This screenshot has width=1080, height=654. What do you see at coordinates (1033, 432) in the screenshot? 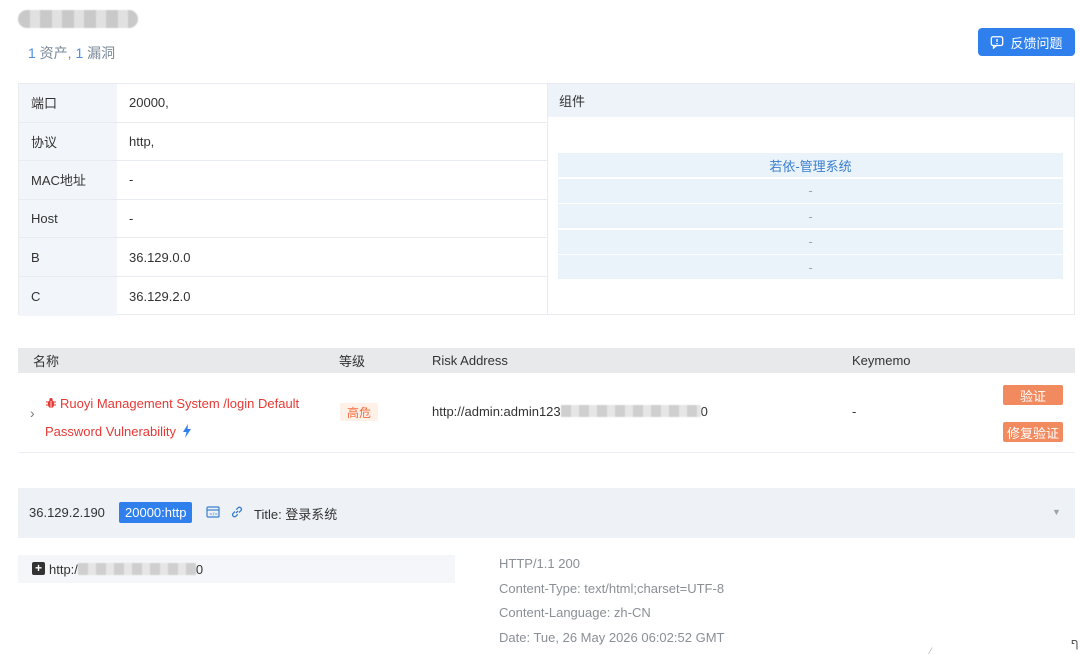
I see `fix-verify-button: 修复验证` at bounding box center [1033, 432].